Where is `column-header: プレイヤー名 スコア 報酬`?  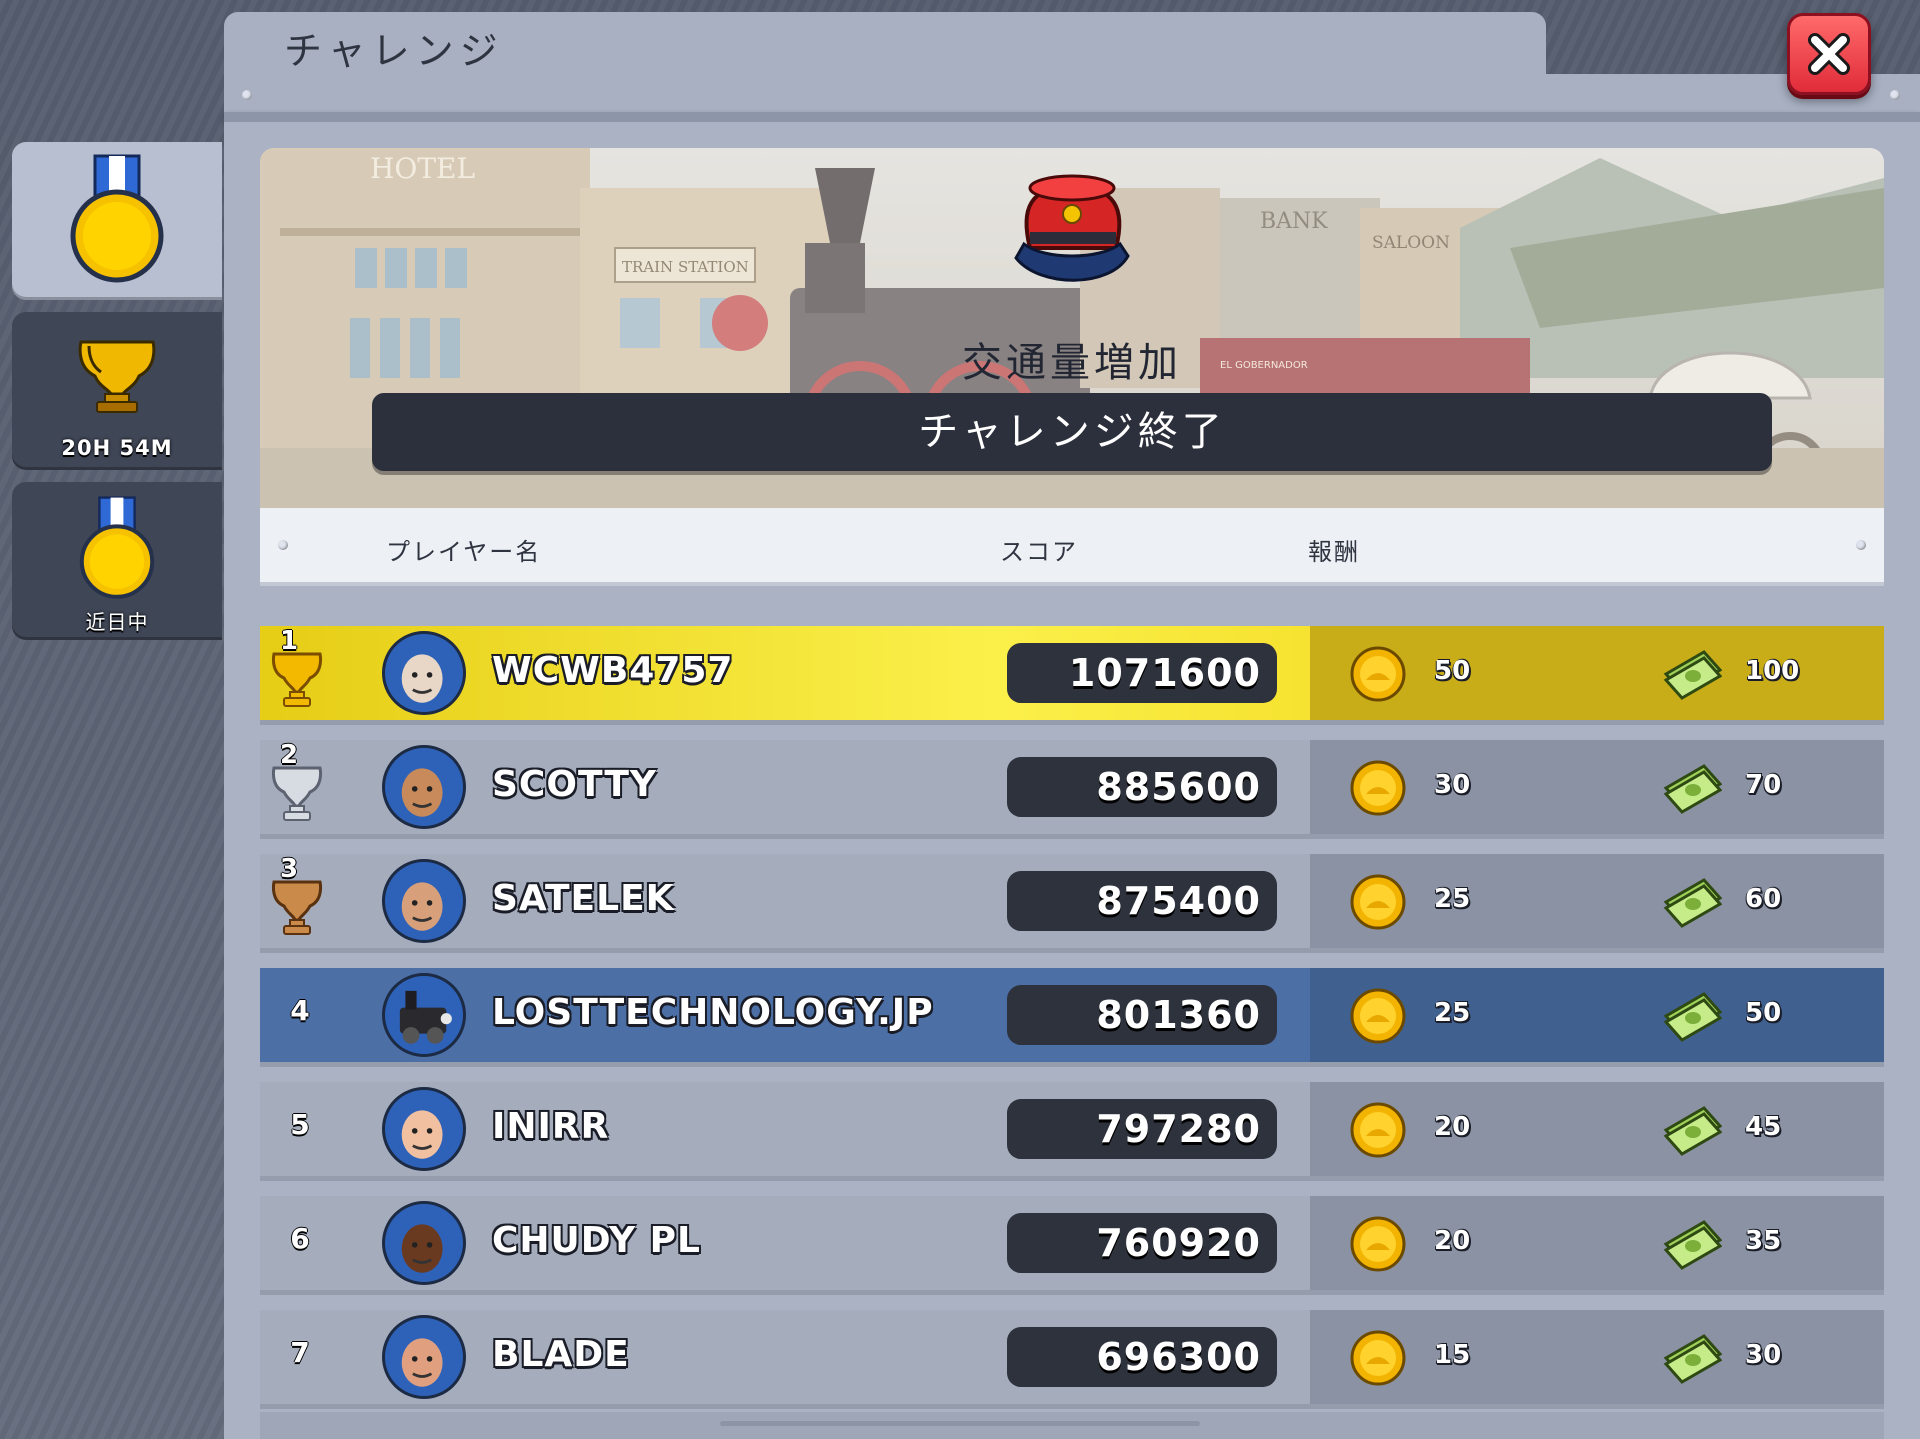 column-header: プレイヤー名 スコア 報酬 is located at coordinates (1072, 545).